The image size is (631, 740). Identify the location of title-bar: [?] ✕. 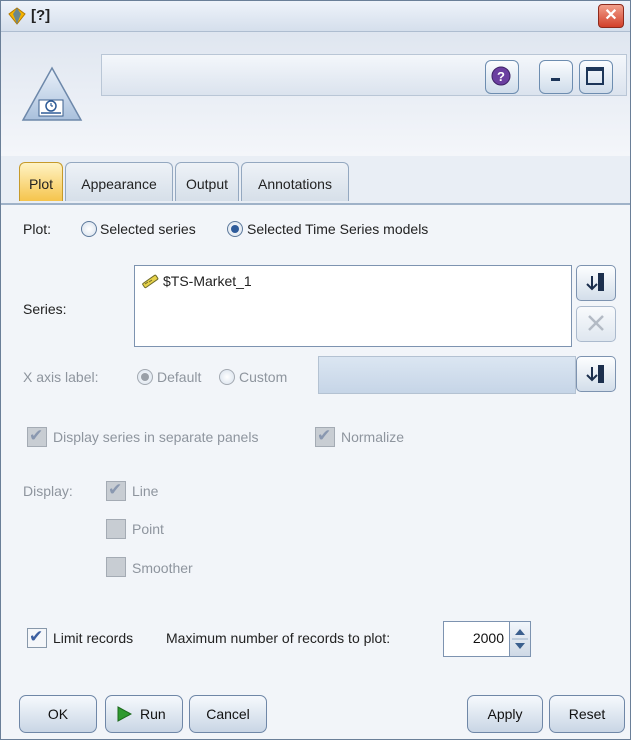
(315, 16).